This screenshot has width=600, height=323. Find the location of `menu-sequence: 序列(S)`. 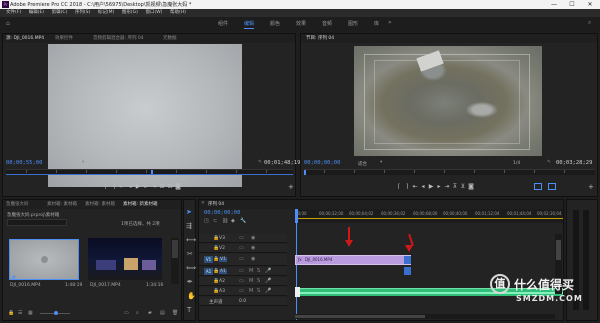

menu-sequence: 序列(S) is located at coordinates (82, 13).